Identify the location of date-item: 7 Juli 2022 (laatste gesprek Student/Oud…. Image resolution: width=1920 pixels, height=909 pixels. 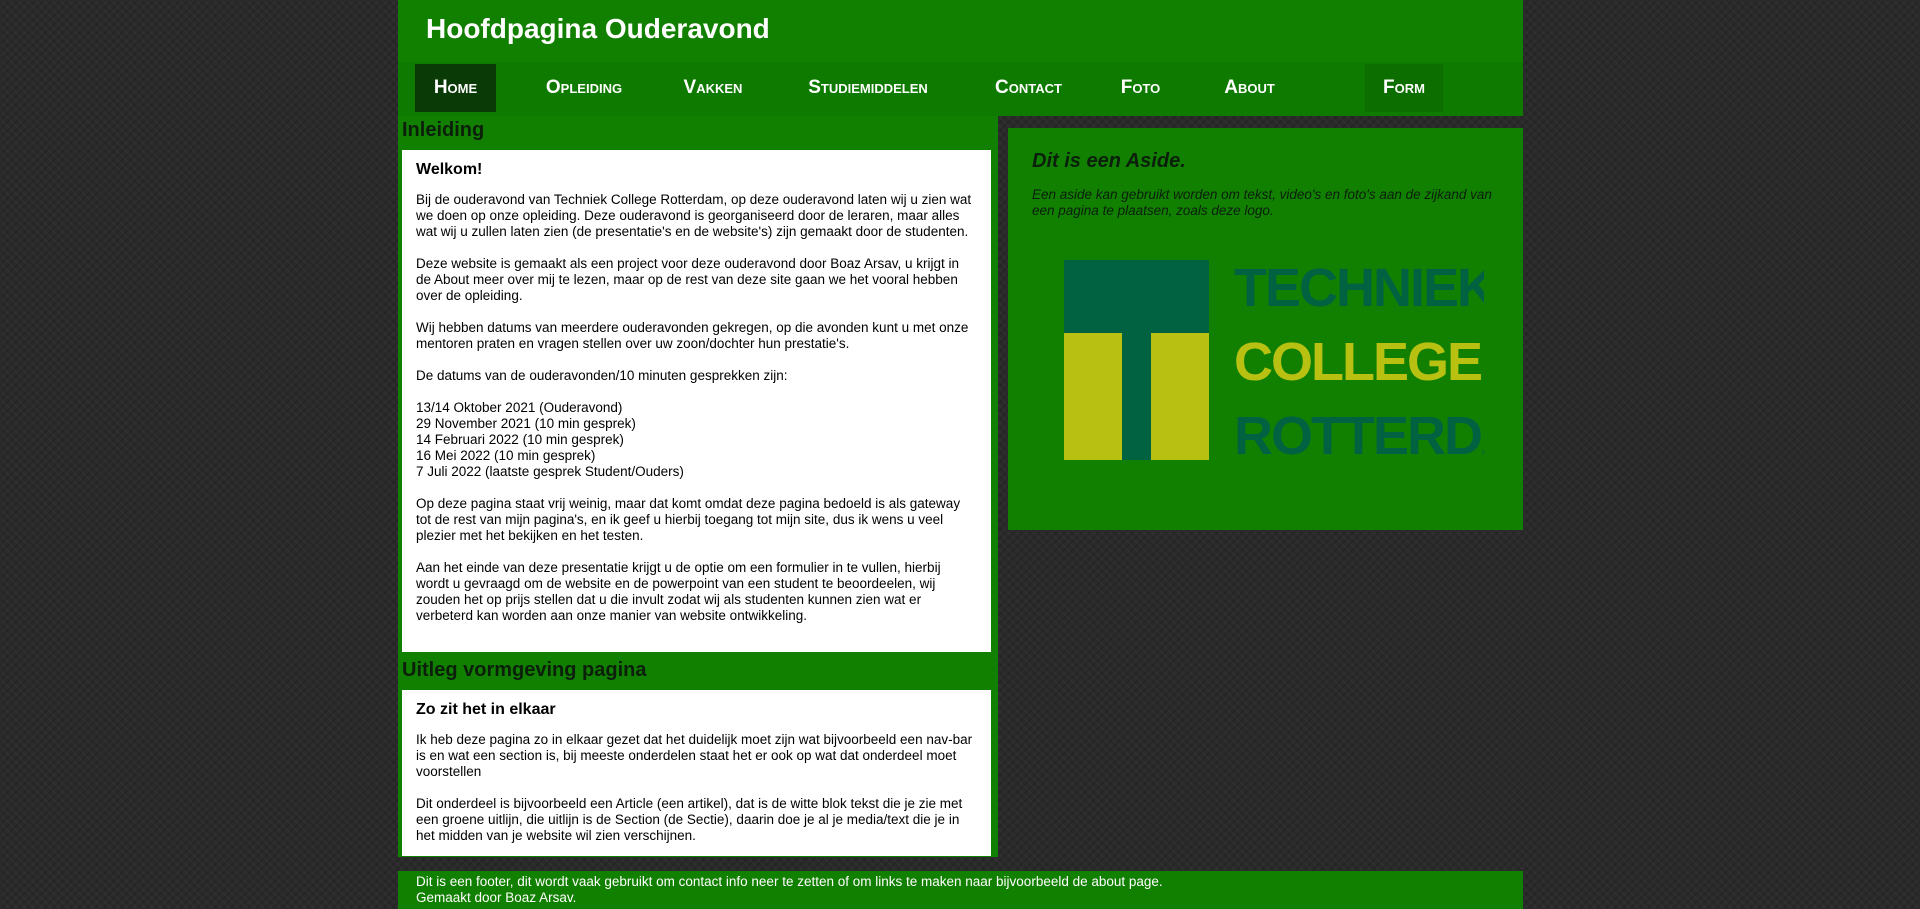
(550, 471).